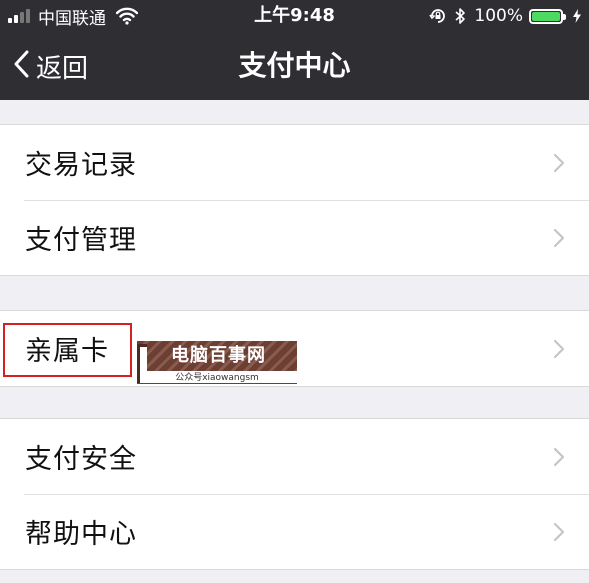  What do you see at coordinates (294, 531) in the screenshot?
I see `menu-item-help-center: 帮助中心` at bounding box center [294, 531].